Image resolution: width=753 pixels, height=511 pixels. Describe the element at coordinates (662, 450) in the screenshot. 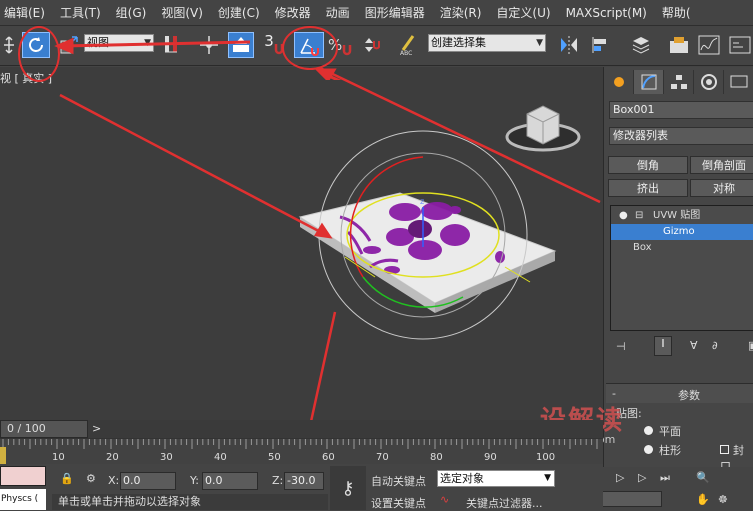

I see `radio-cylinder: 柱形` at that location.